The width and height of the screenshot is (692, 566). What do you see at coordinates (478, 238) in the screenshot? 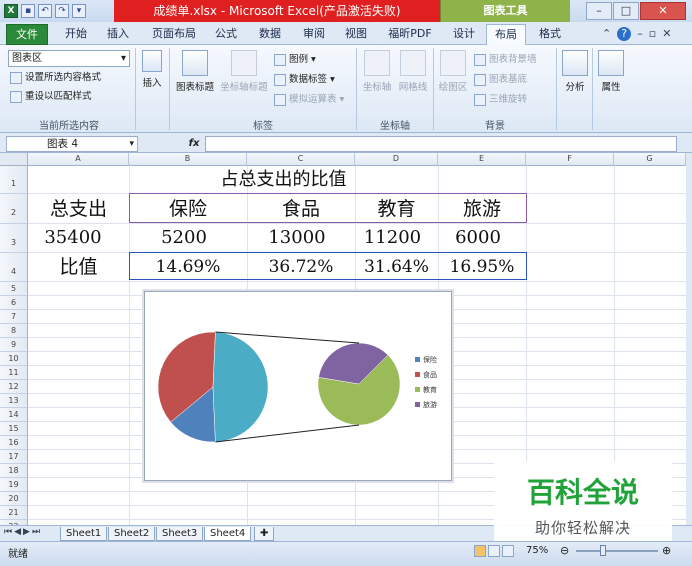
I see `cell-amount-travel: 6000` at bounding box center [478, 238].